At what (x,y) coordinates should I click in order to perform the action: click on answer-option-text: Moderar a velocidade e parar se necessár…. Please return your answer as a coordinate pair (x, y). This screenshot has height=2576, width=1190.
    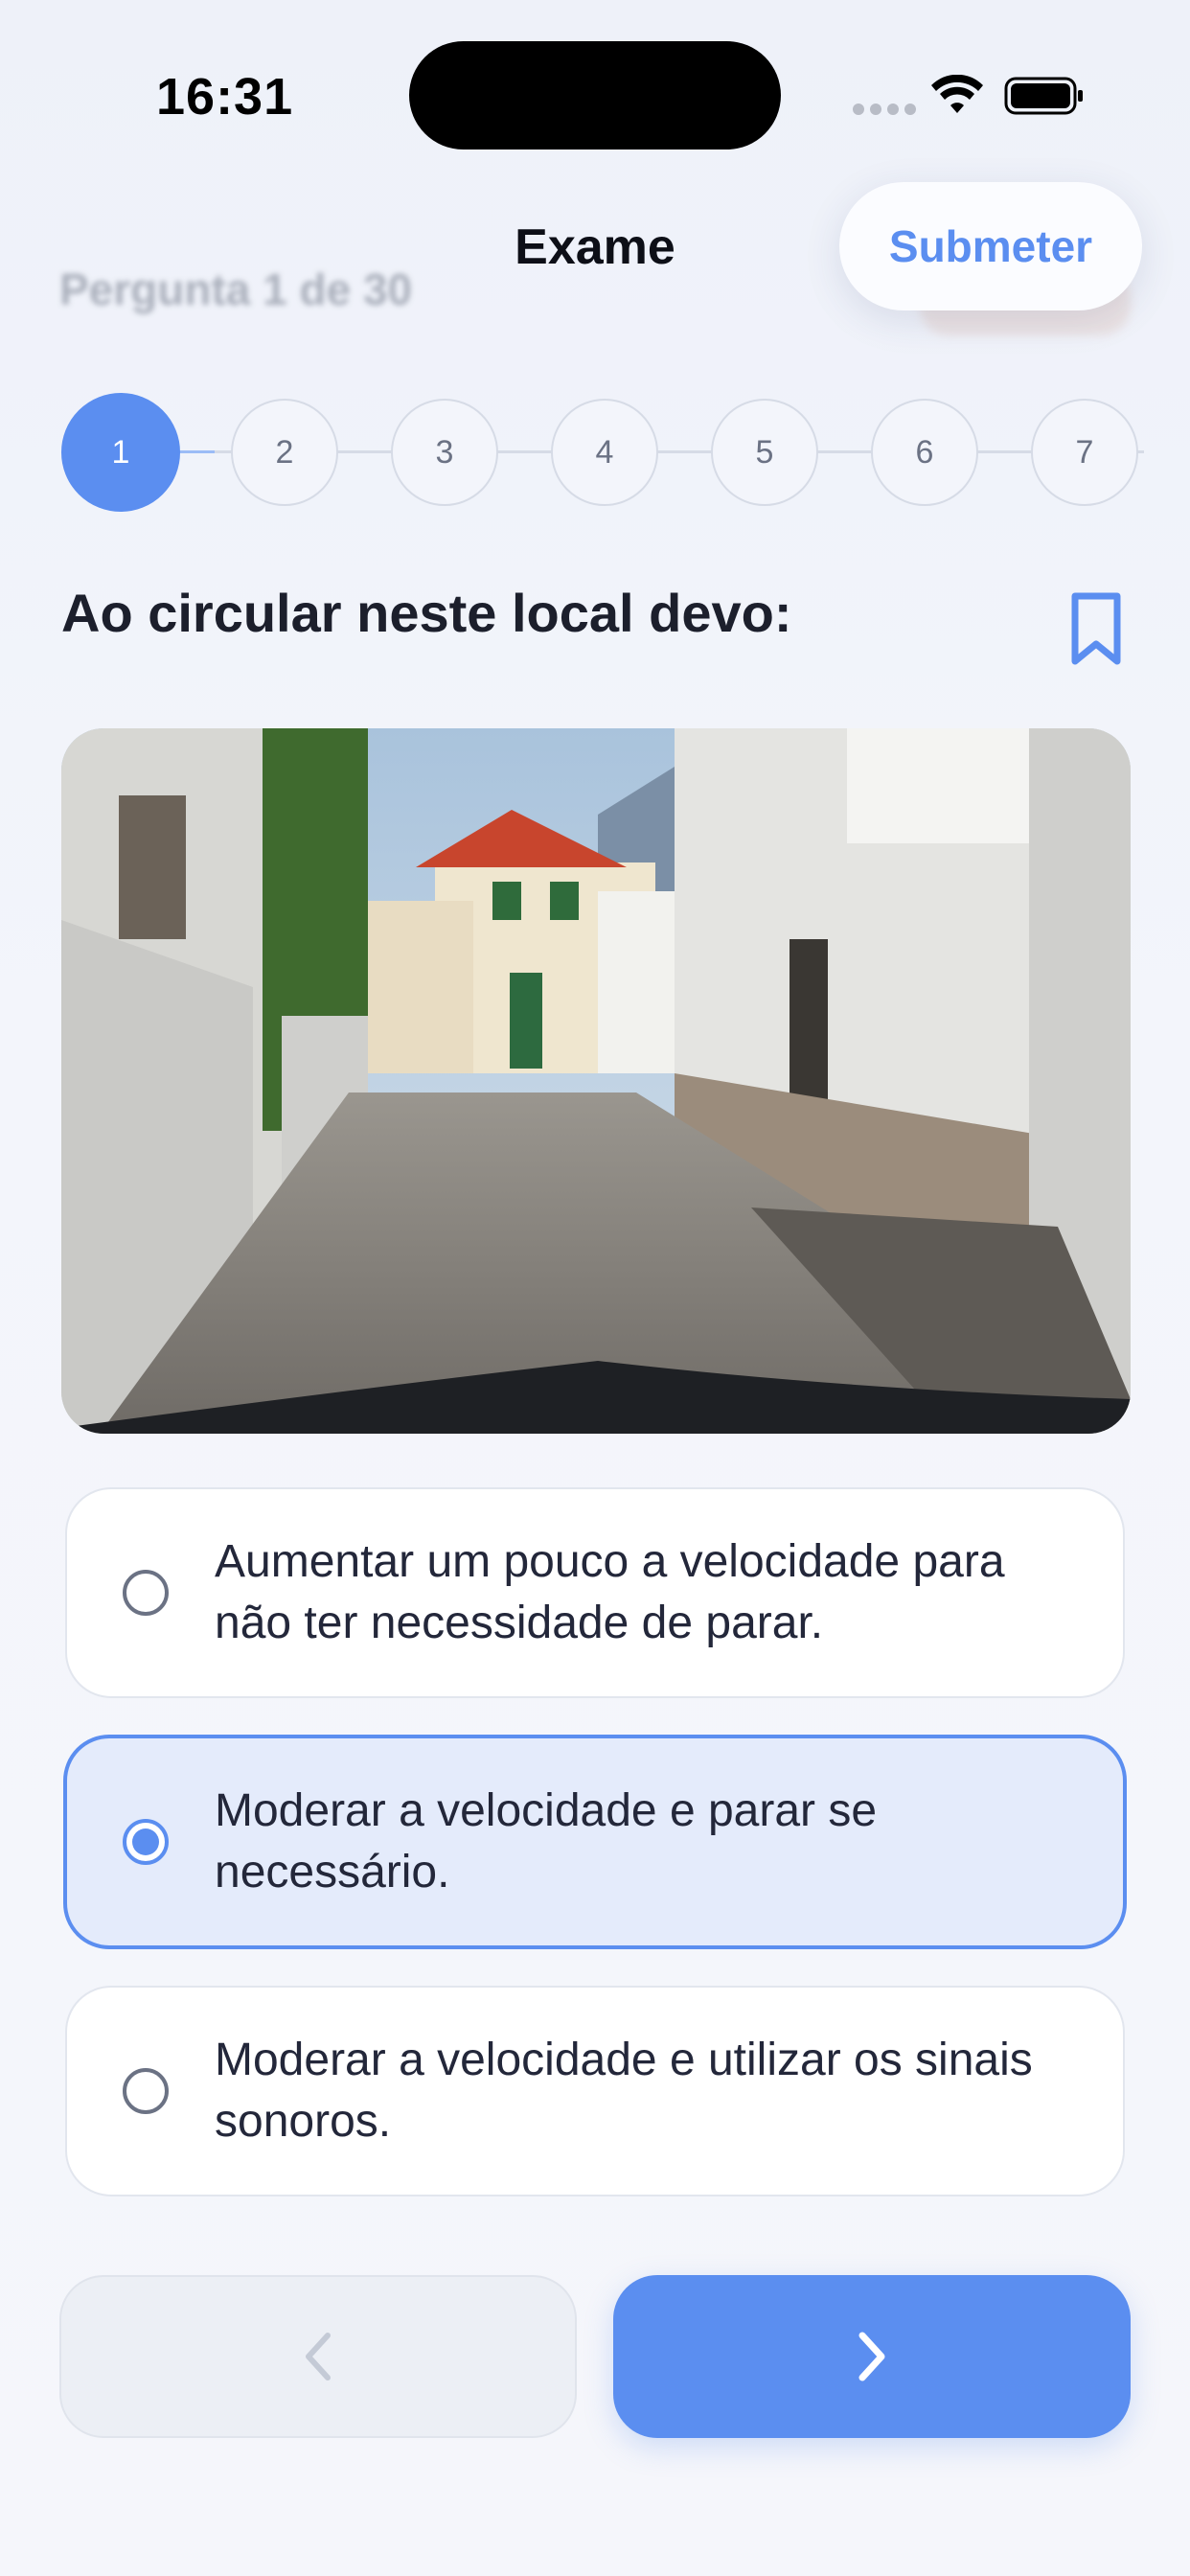
    Looking at the image, I should click on (546, 1841).